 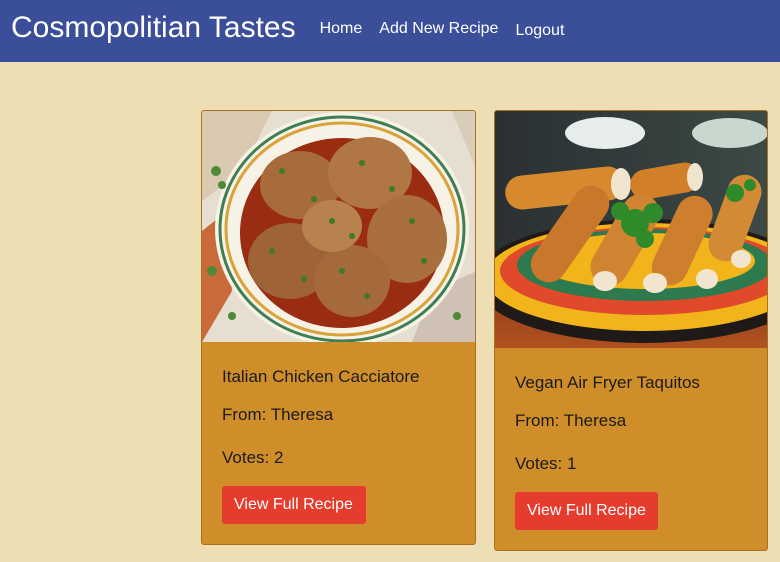 I want to click on taquitos-photo, so click(x=631, y=229).